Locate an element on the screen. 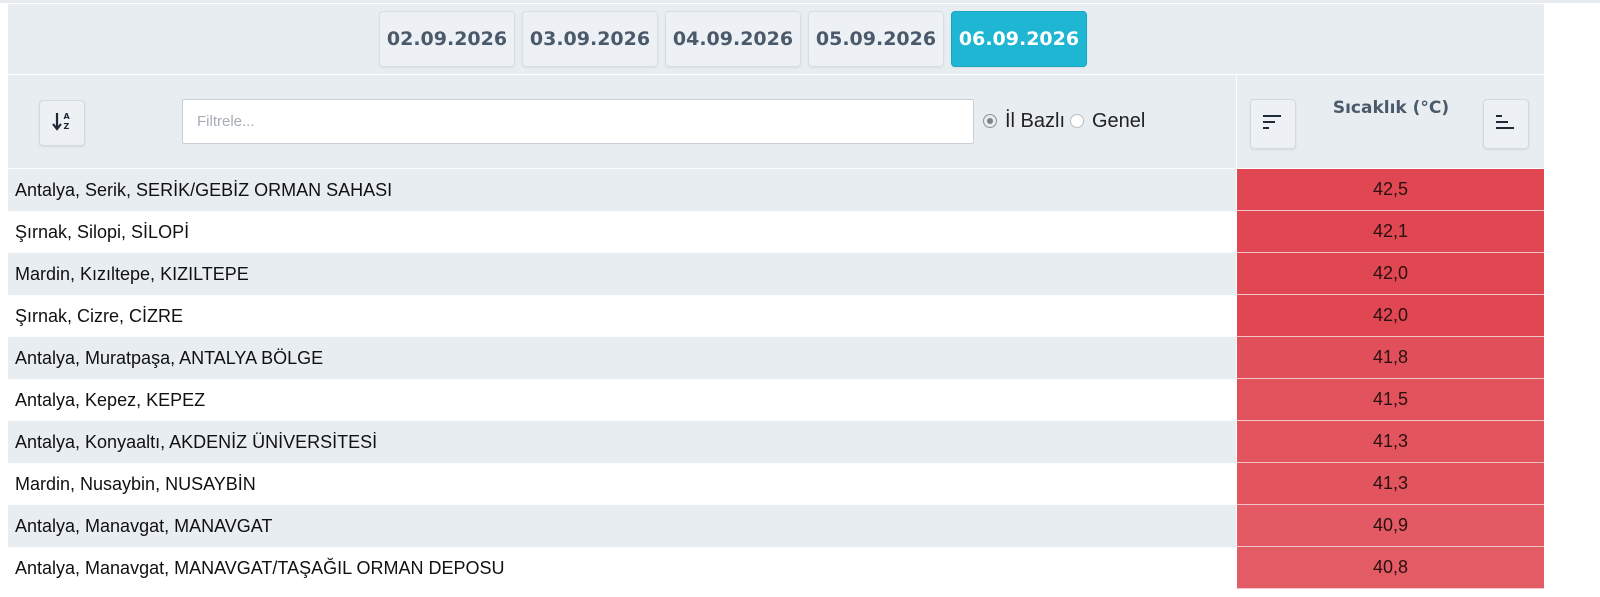  name-column-header: A Z İl Bazlı Genel is located at coordinates (621, 121).